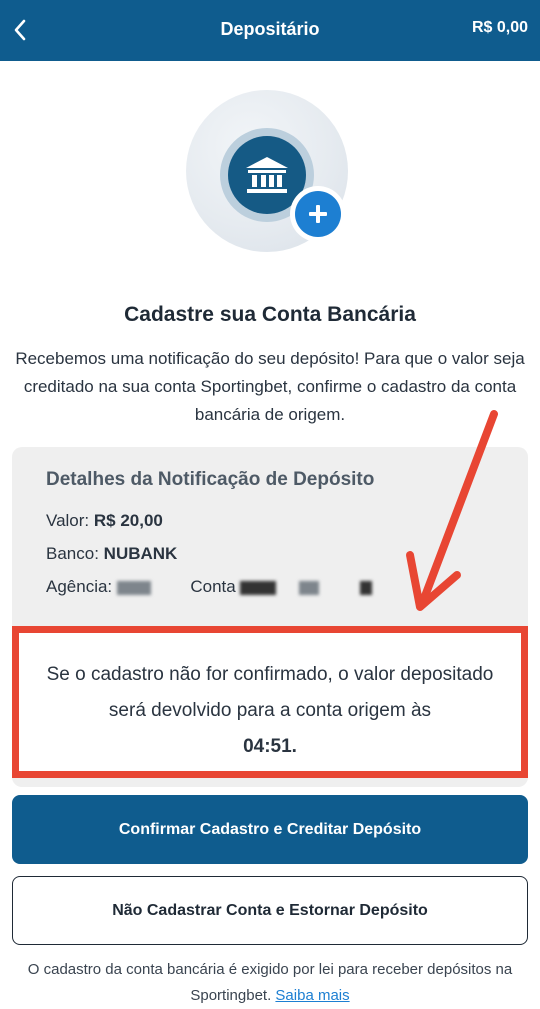 The image size is (540, 1009). Describe the element at coordinates (210, 479) in the screenshot. I see `details-title: Detalhes da Notificação de Depósito` at that location.